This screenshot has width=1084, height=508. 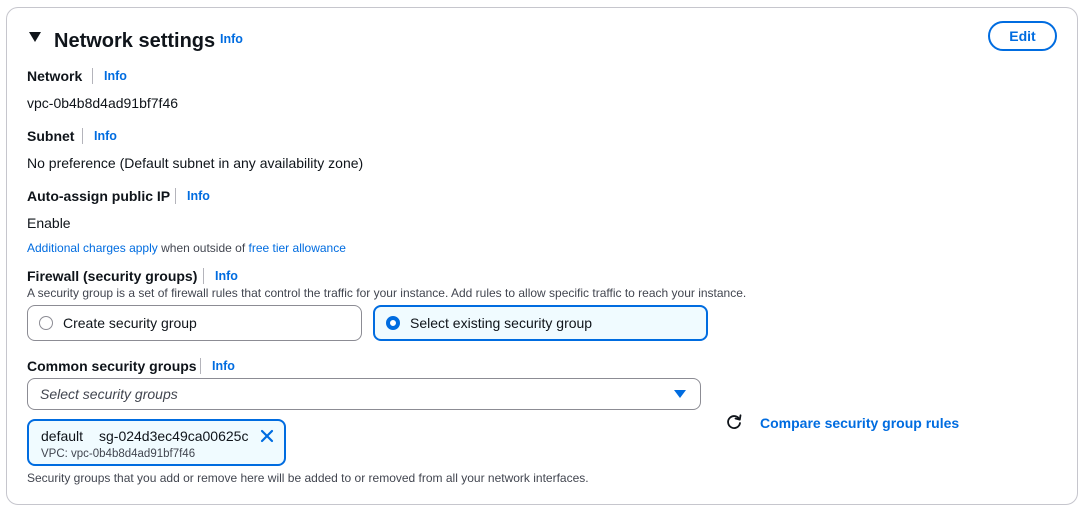 I want to click on dropdown-caret-icon, so click(x=680, y=394).